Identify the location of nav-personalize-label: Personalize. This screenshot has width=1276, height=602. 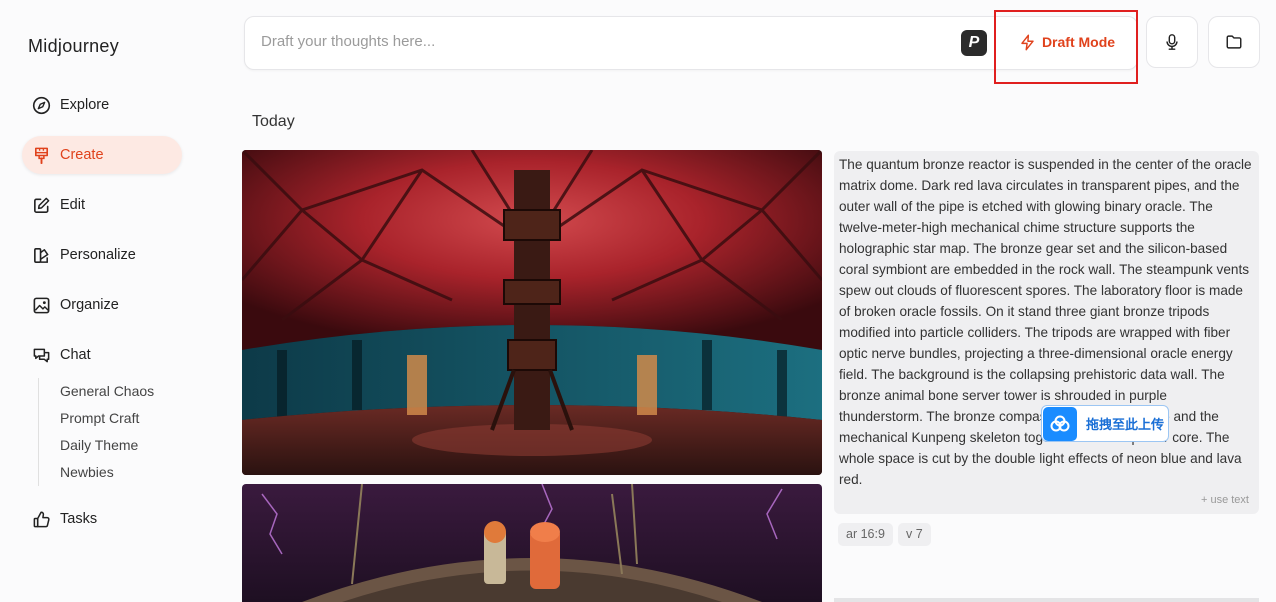
(98, 255).